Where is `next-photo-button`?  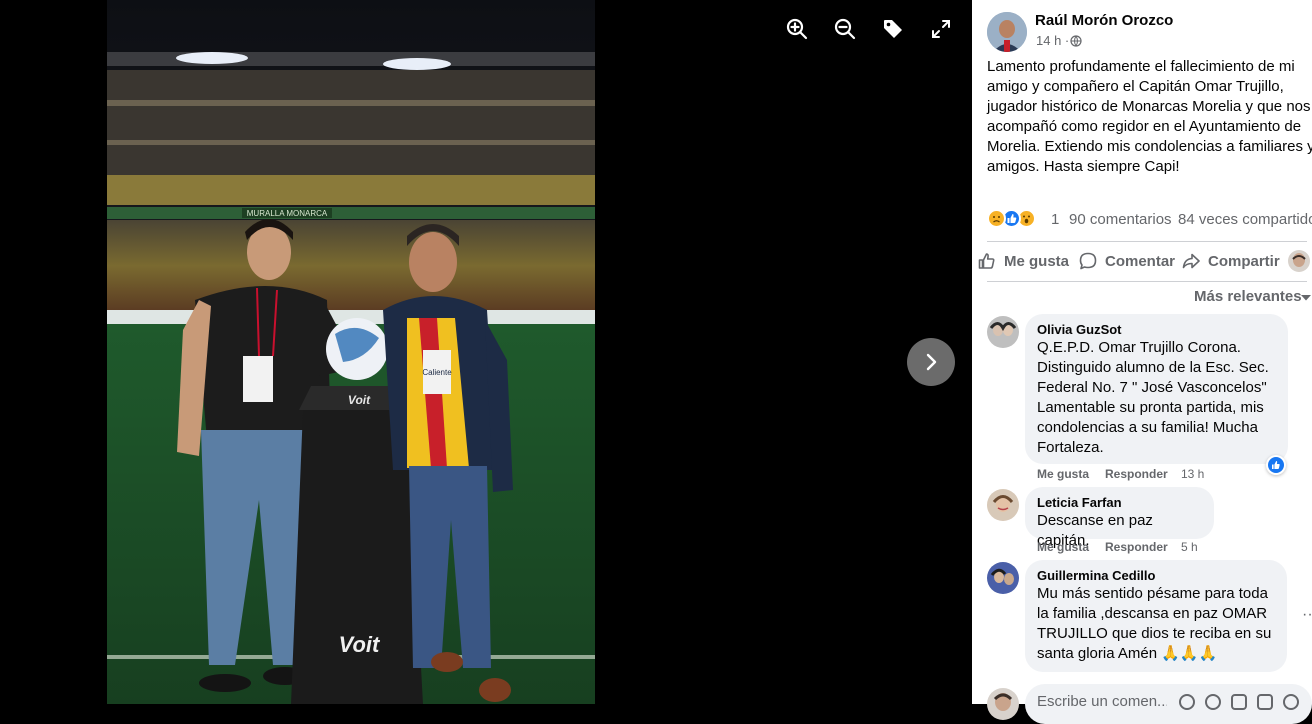
next-photo-button is located at coordinates (931, 362).